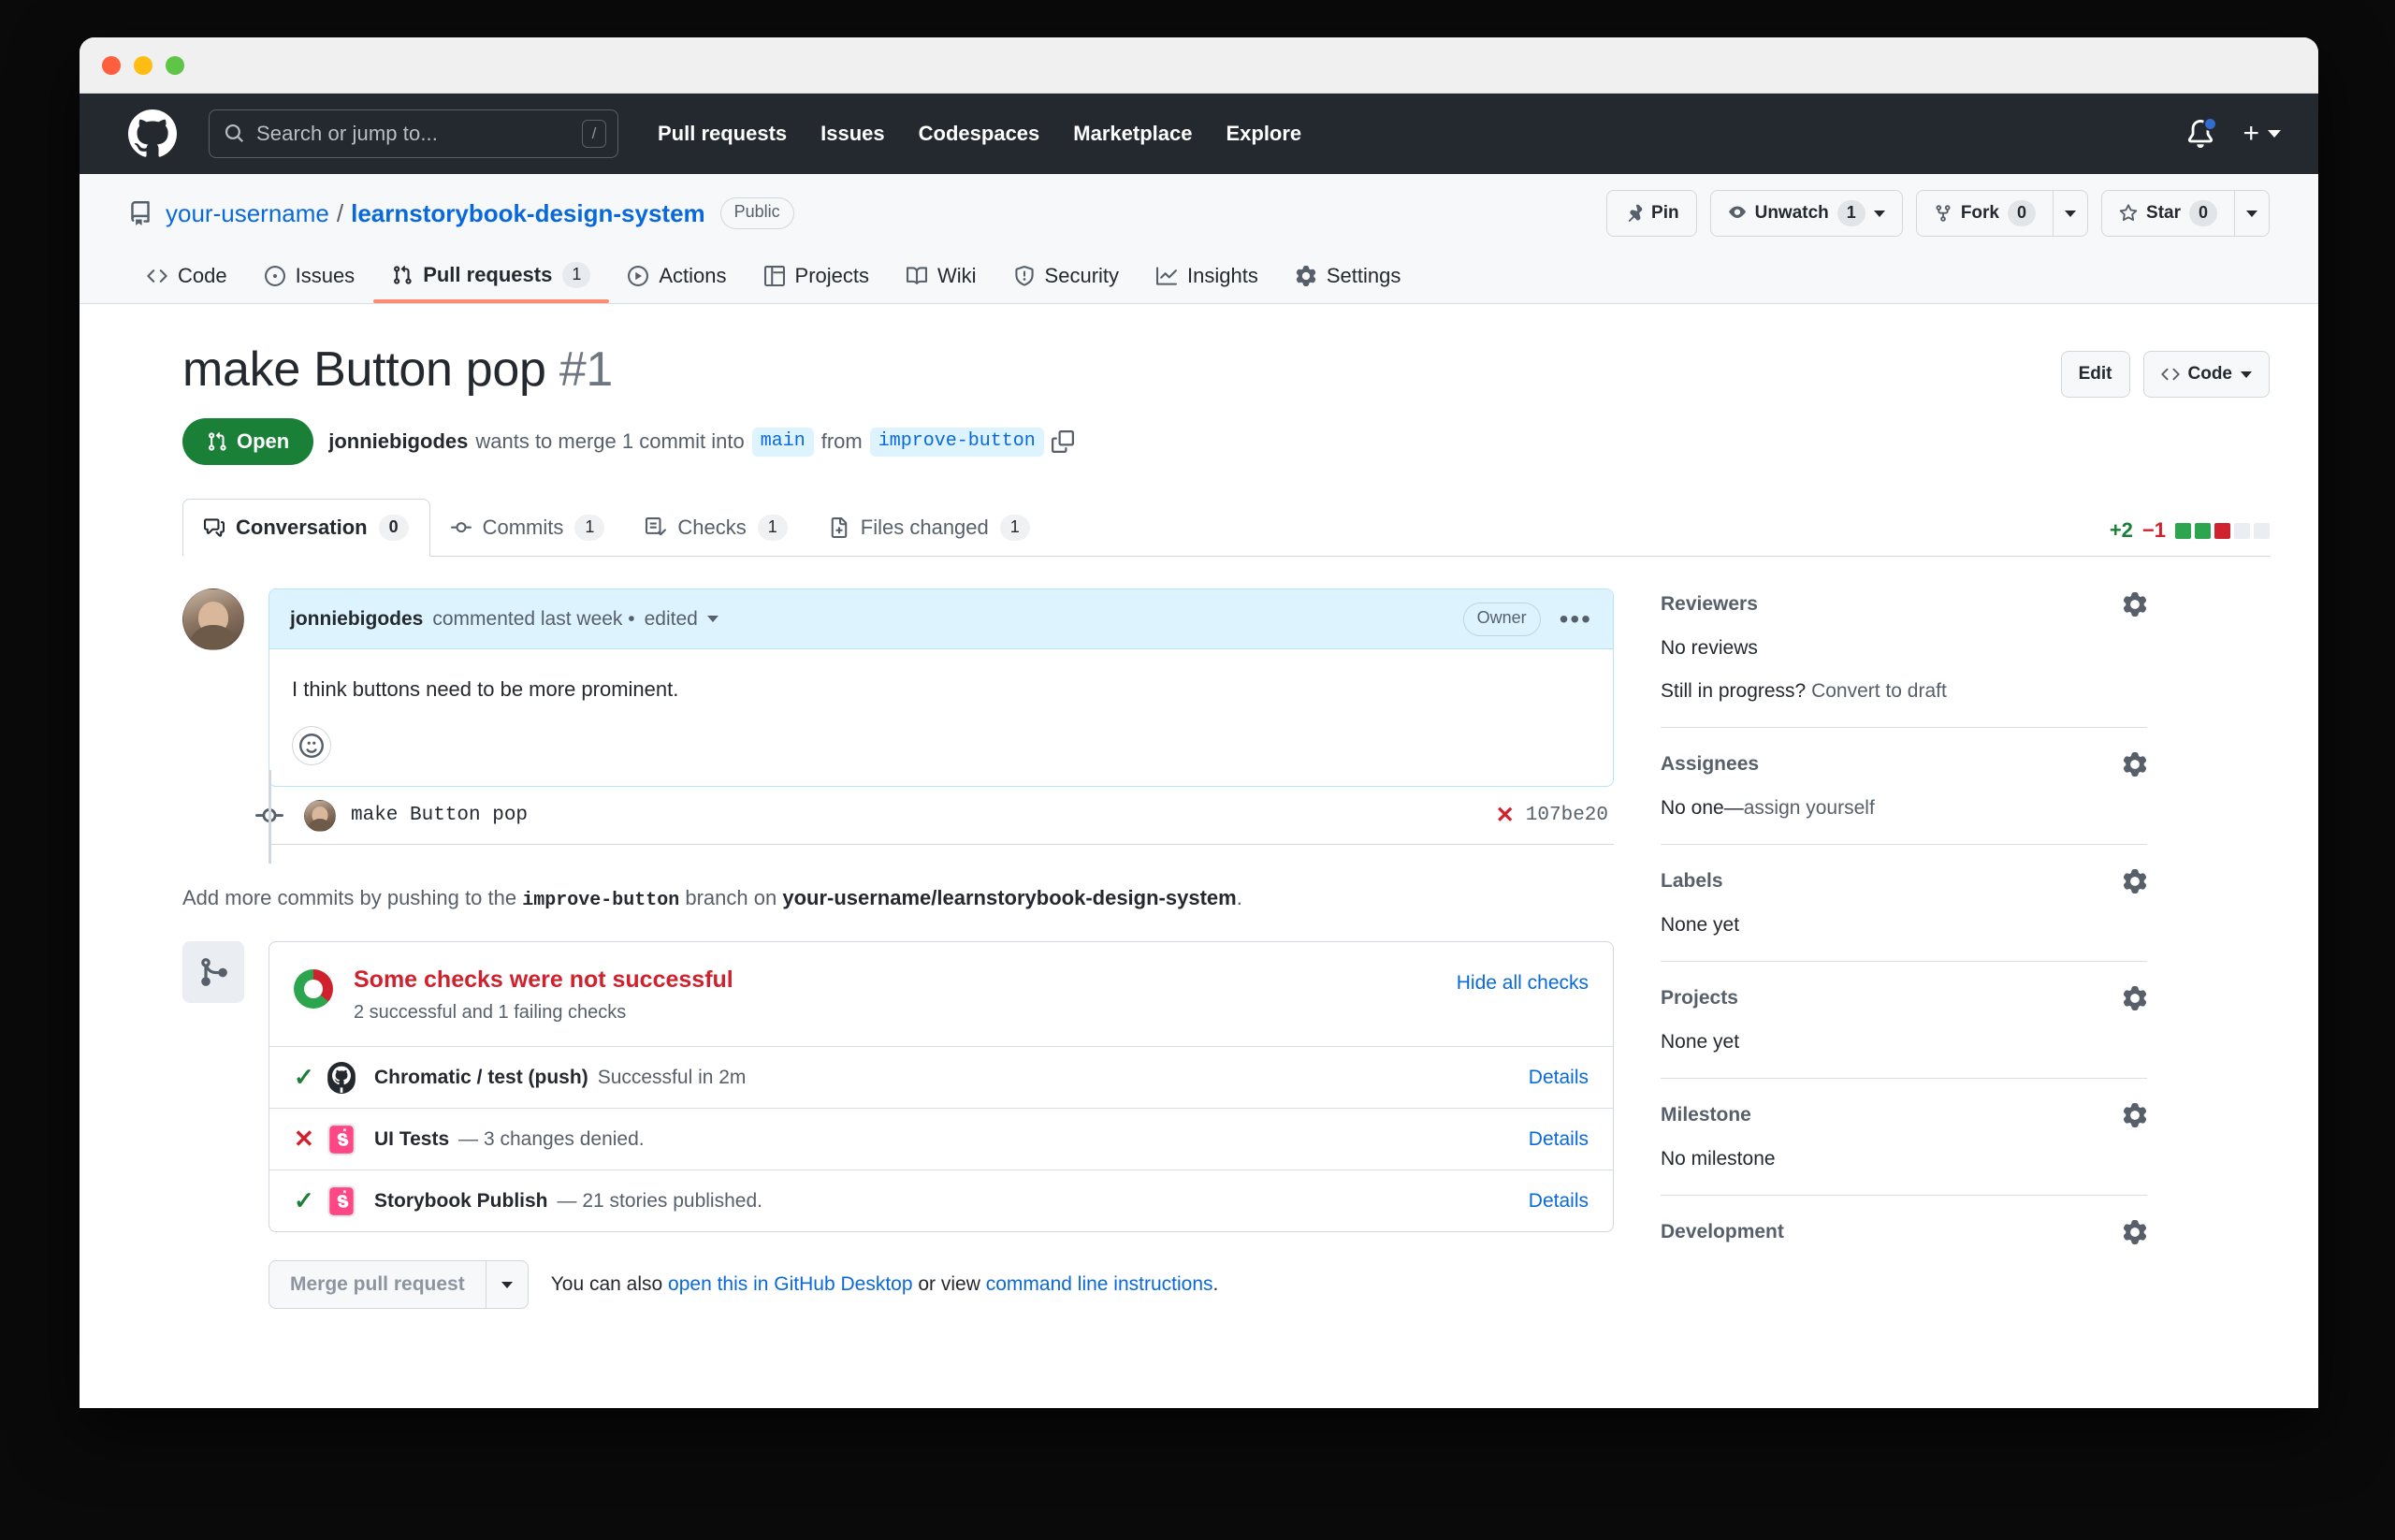 The height and width of the screenshot is (1540, 2395). I want to click on maximize-window-button, so click(175, 65).